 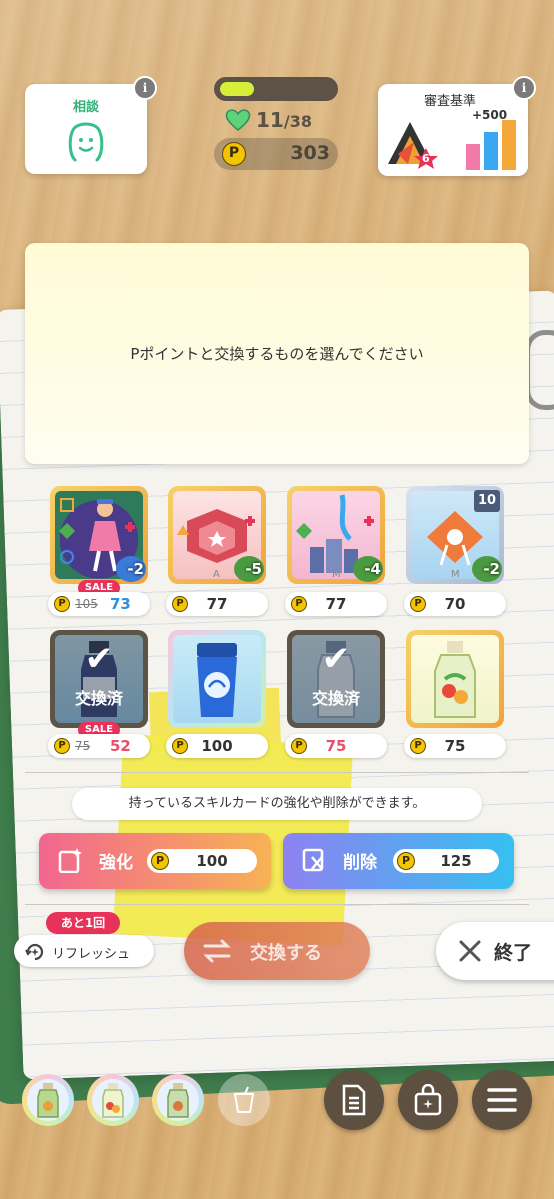 What do you see at coordinates (116, 863) in the screenshot?
I see `enhance-label: 強化` at bounding box center [116, 863].